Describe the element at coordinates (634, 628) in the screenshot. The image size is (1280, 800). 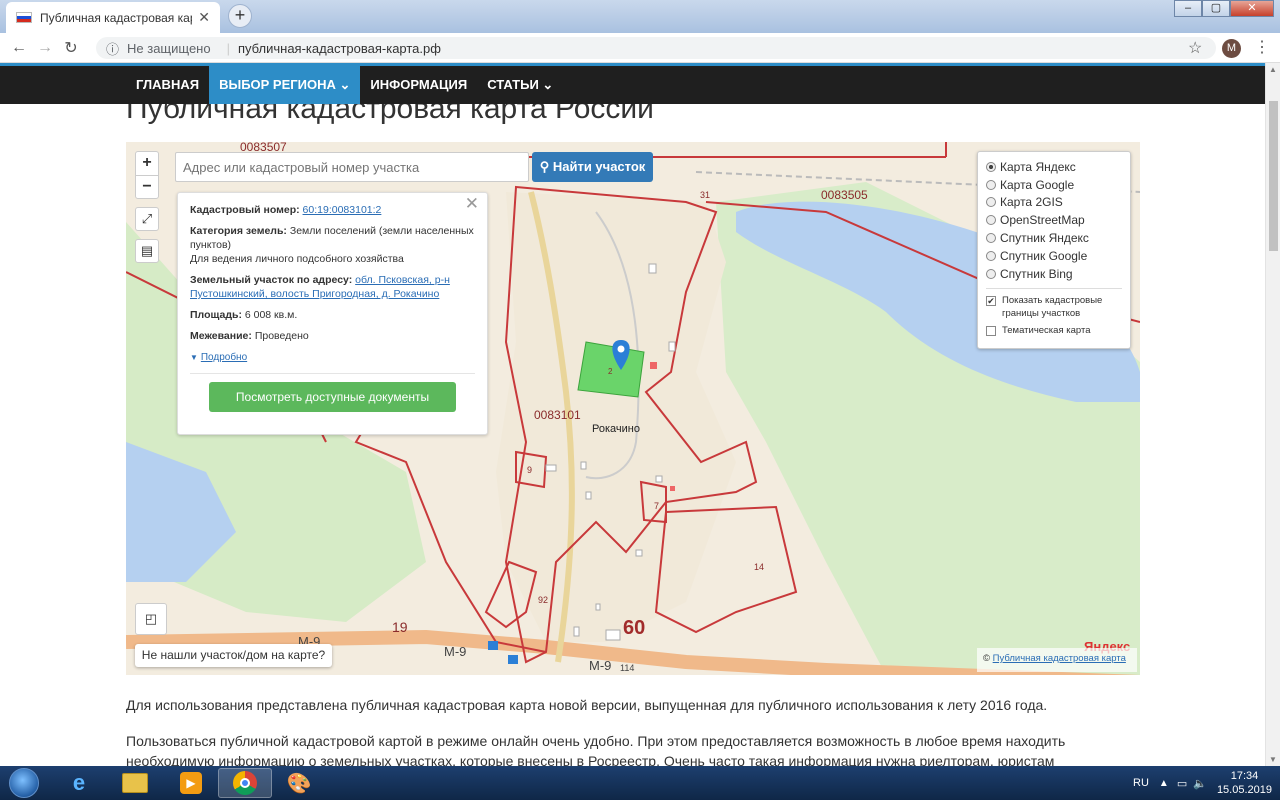
I see `region-number-label: 60` at that location.